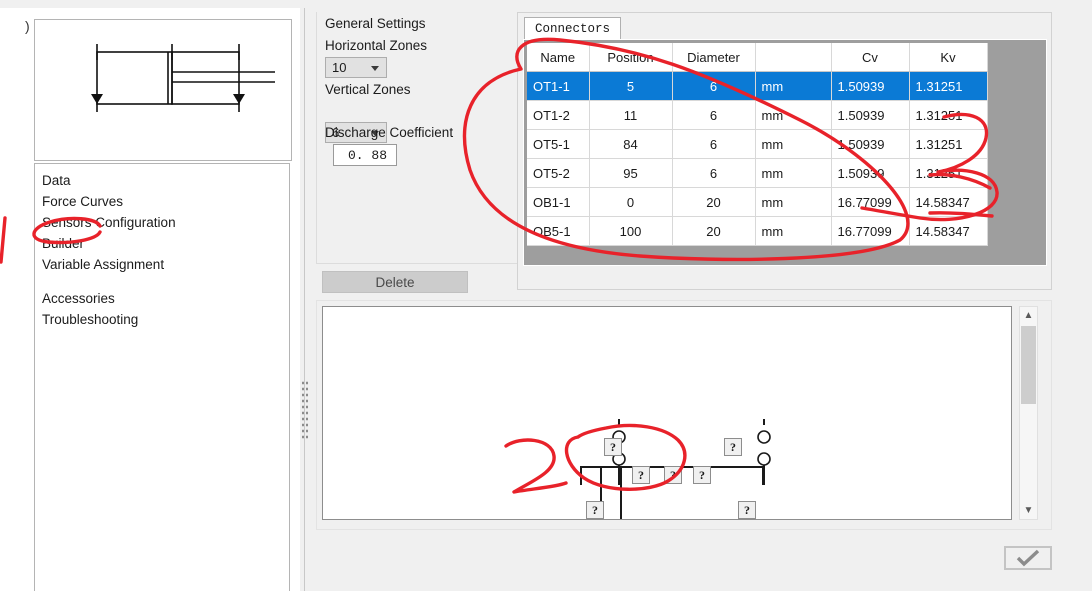 This screenshot has height=591, width=1092. I want to click on discharge-coefficient-input: 0. 88, so click(365, 155).